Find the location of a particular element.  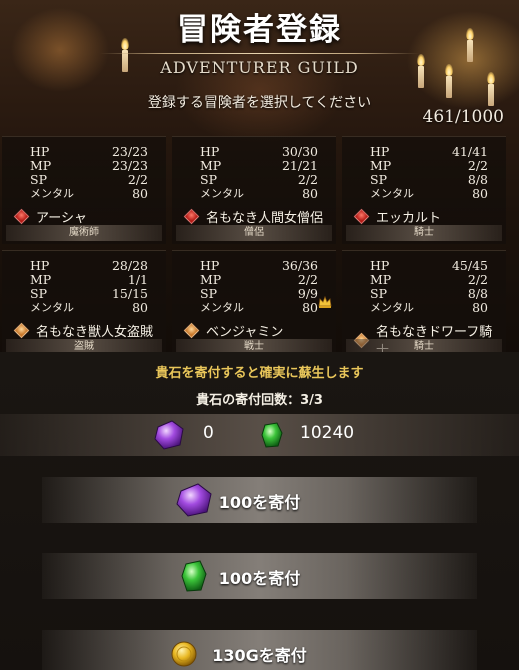

purple-gem-count: 0 is located at coordinates (208, 433).